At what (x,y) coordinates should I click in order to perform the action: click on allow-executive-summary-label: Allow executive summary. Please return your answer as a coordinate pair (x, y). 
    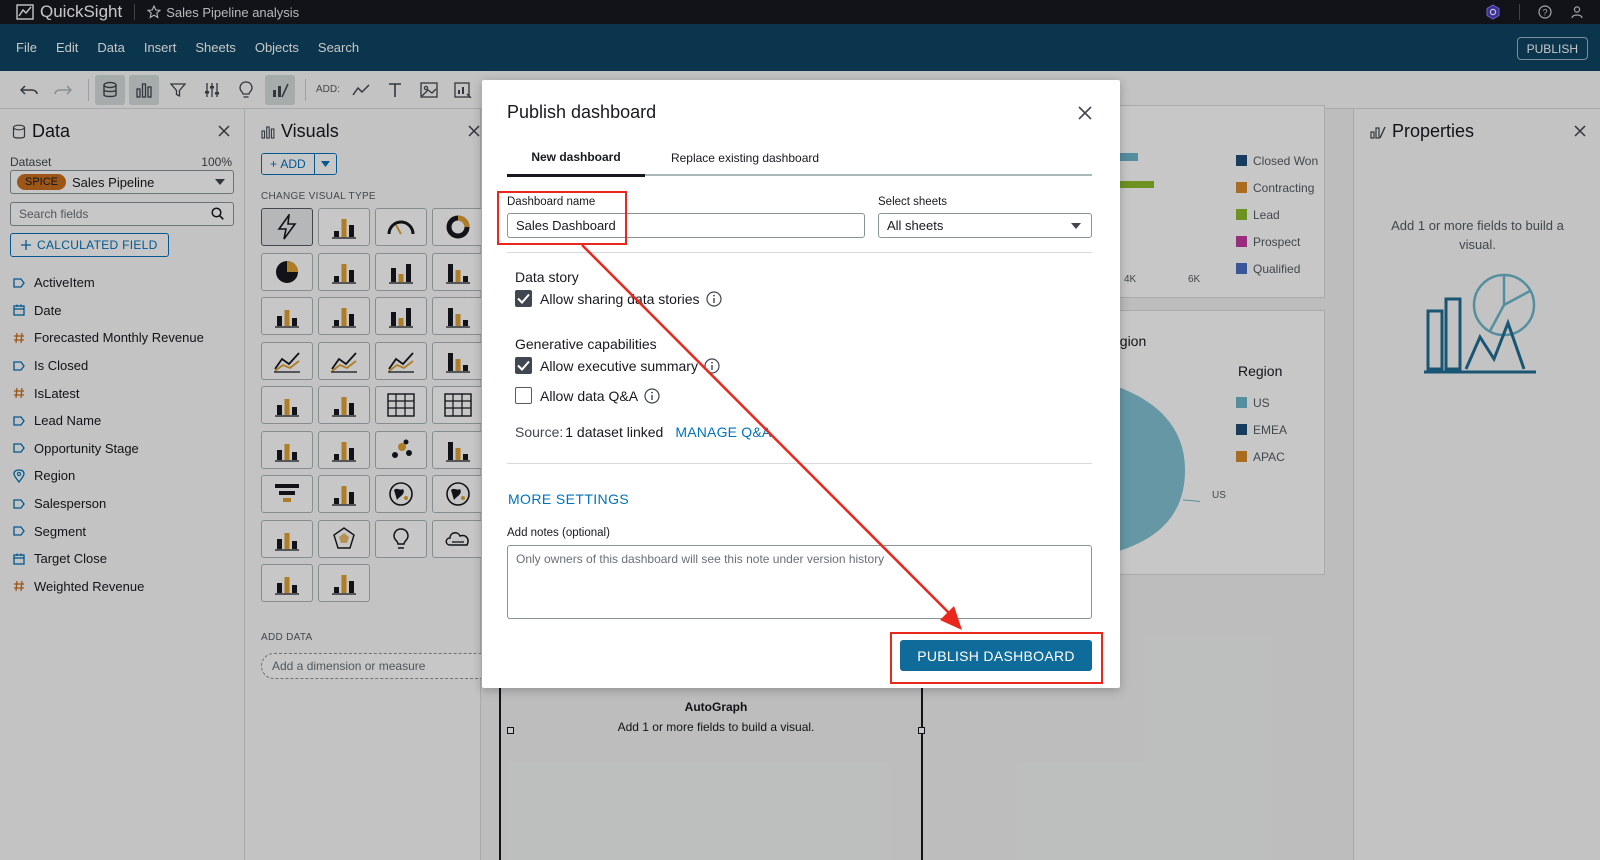
    Looking at the image, I should click on (619, 365).